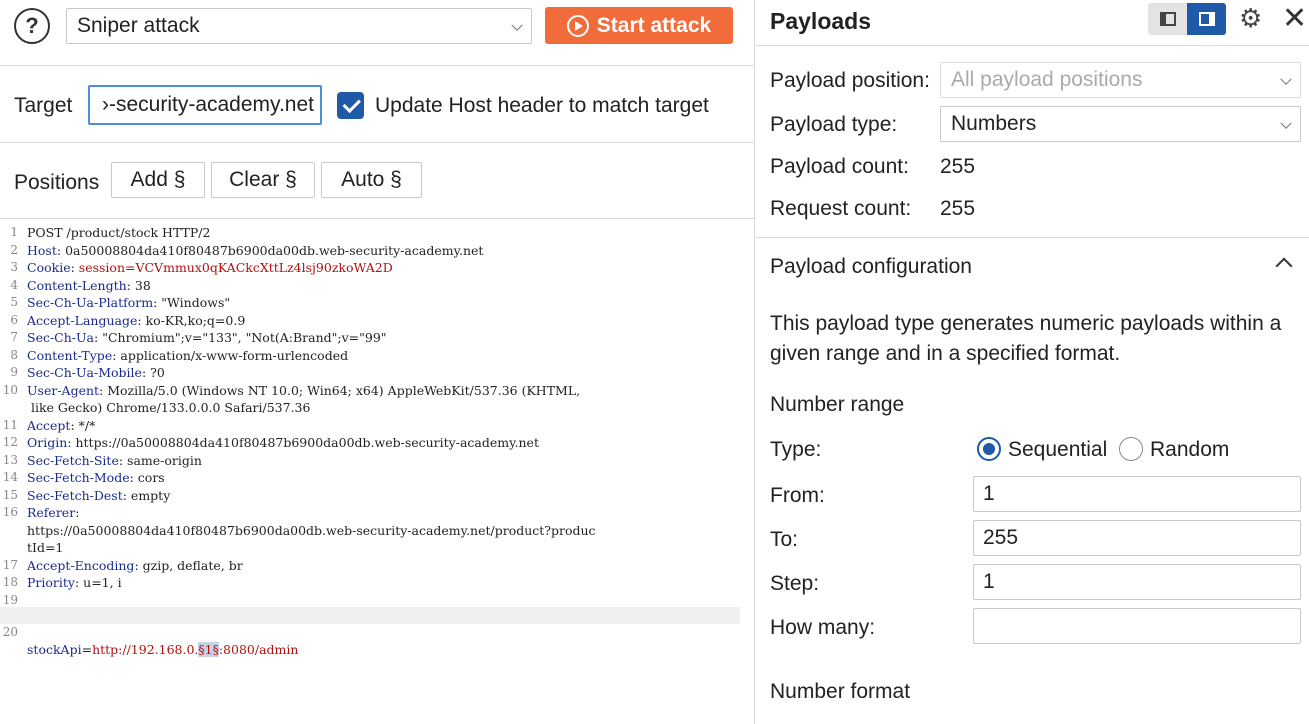  I want to click on header-name: Content-Type, so click(70, 355).